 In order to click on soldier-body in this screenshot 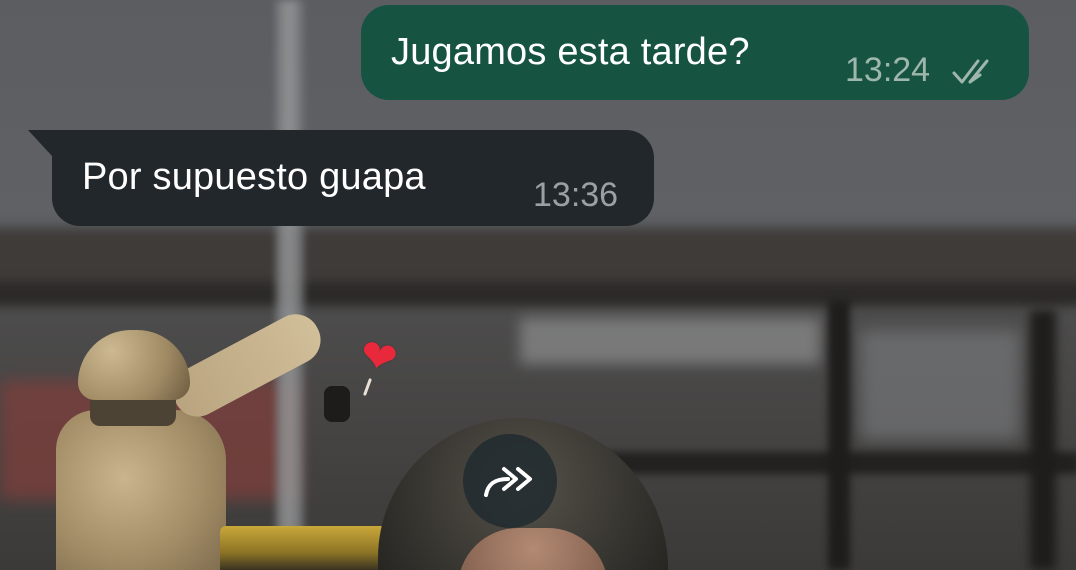, I will do `click(141, 490)`.